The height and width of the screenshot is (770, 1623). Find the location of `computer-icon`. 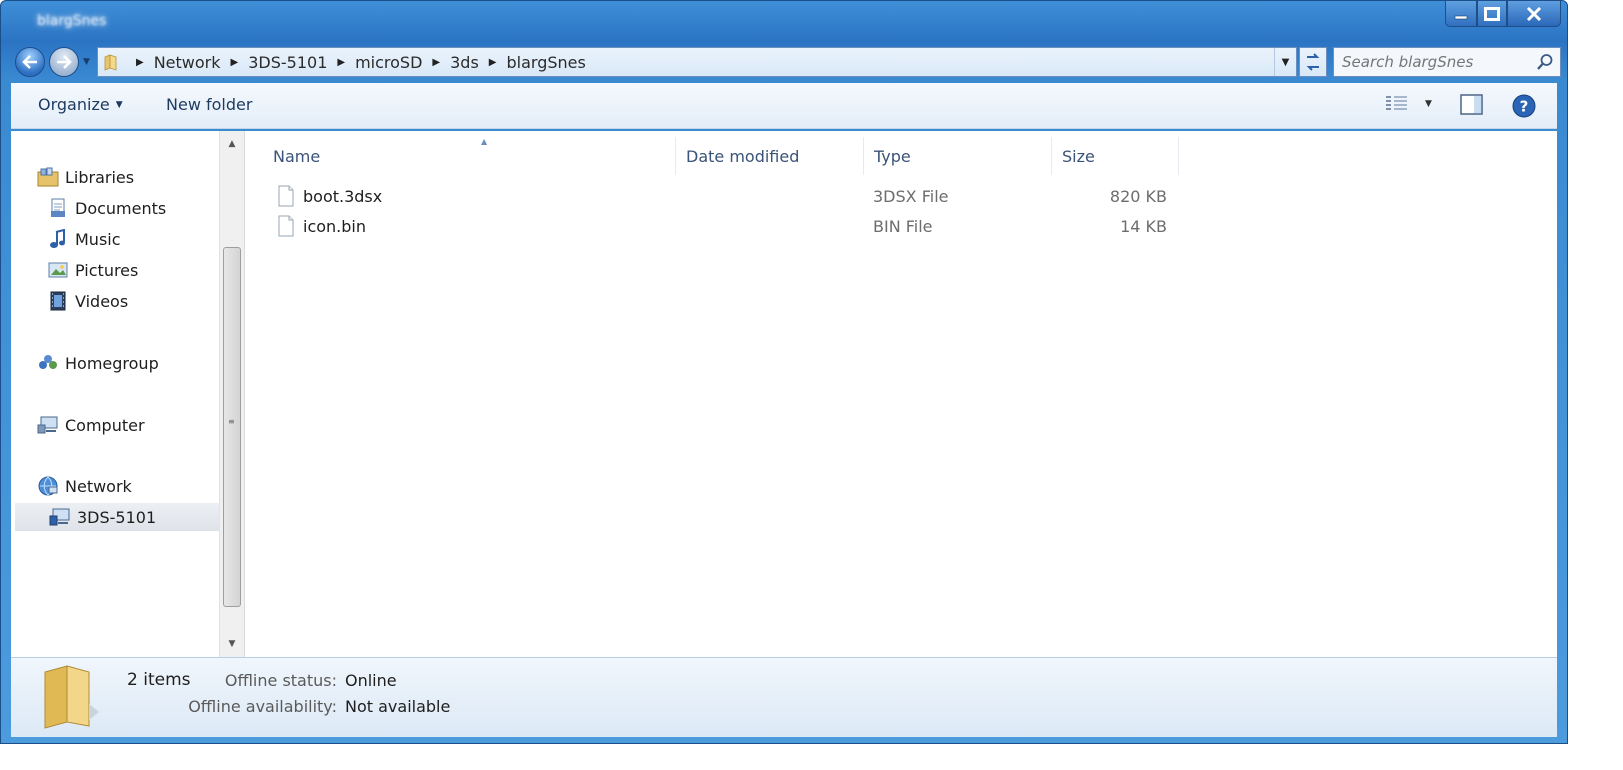

computer-icon is located at coordinates (48, 425).